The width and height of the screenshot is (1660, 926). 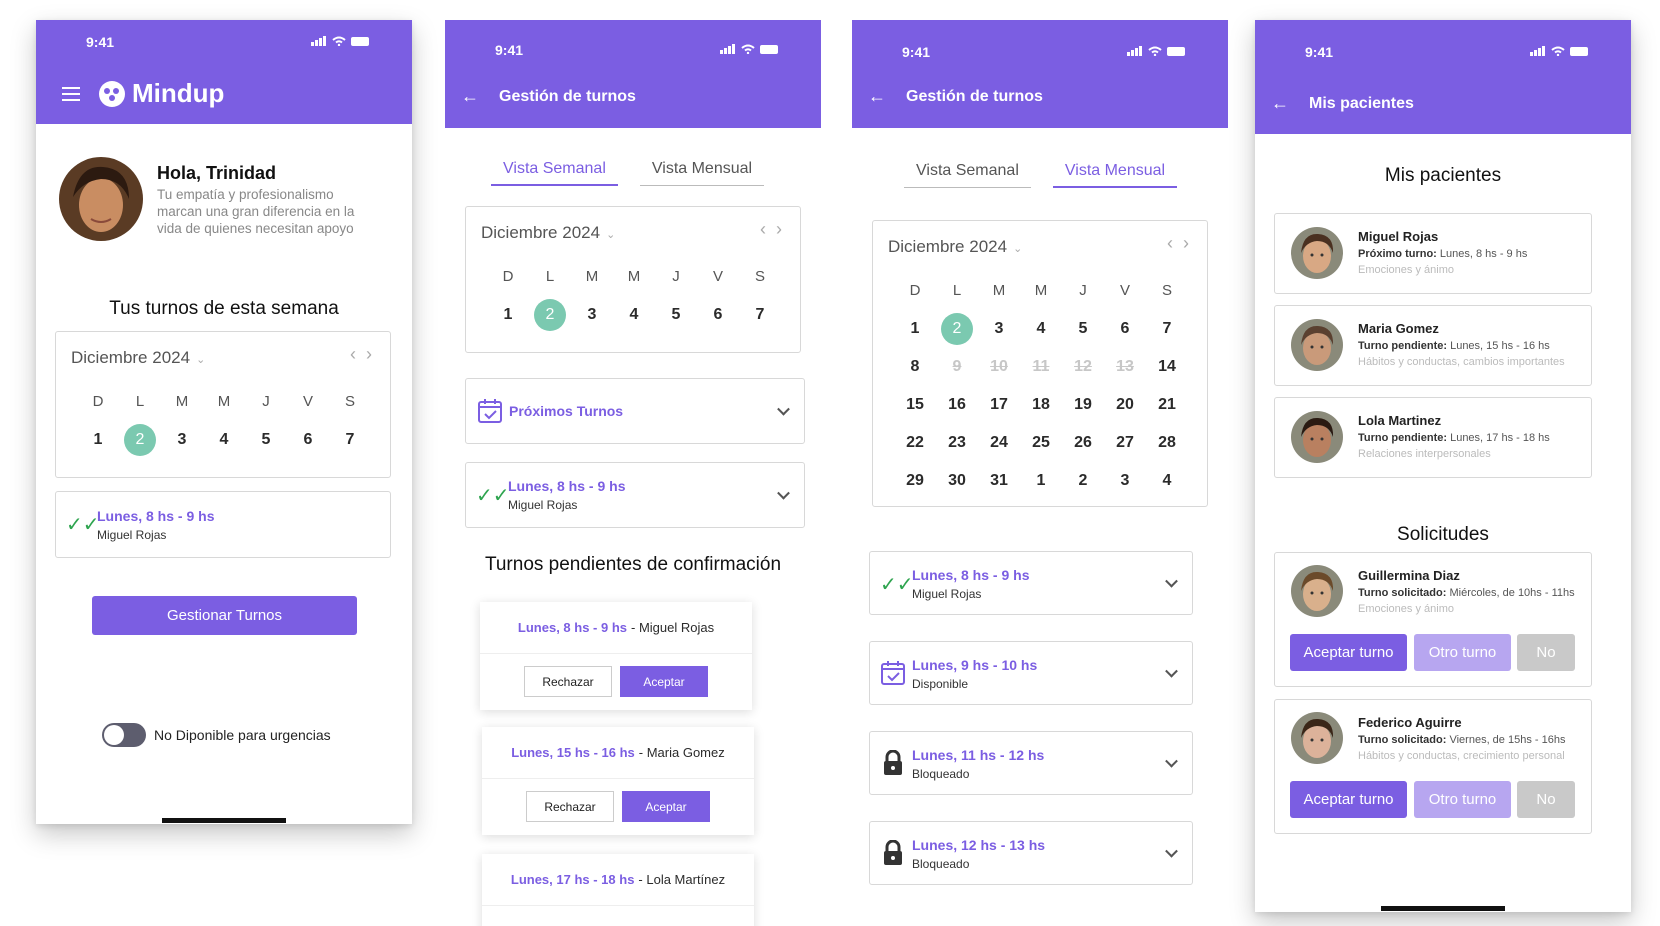 What do you see at coordinates (223, 524) in the screenshot?
I see `week-slot-card: ✓✓ Lunes, 8 hs - 9 hs Miguel Rojas` at bounding box center [223, 524].